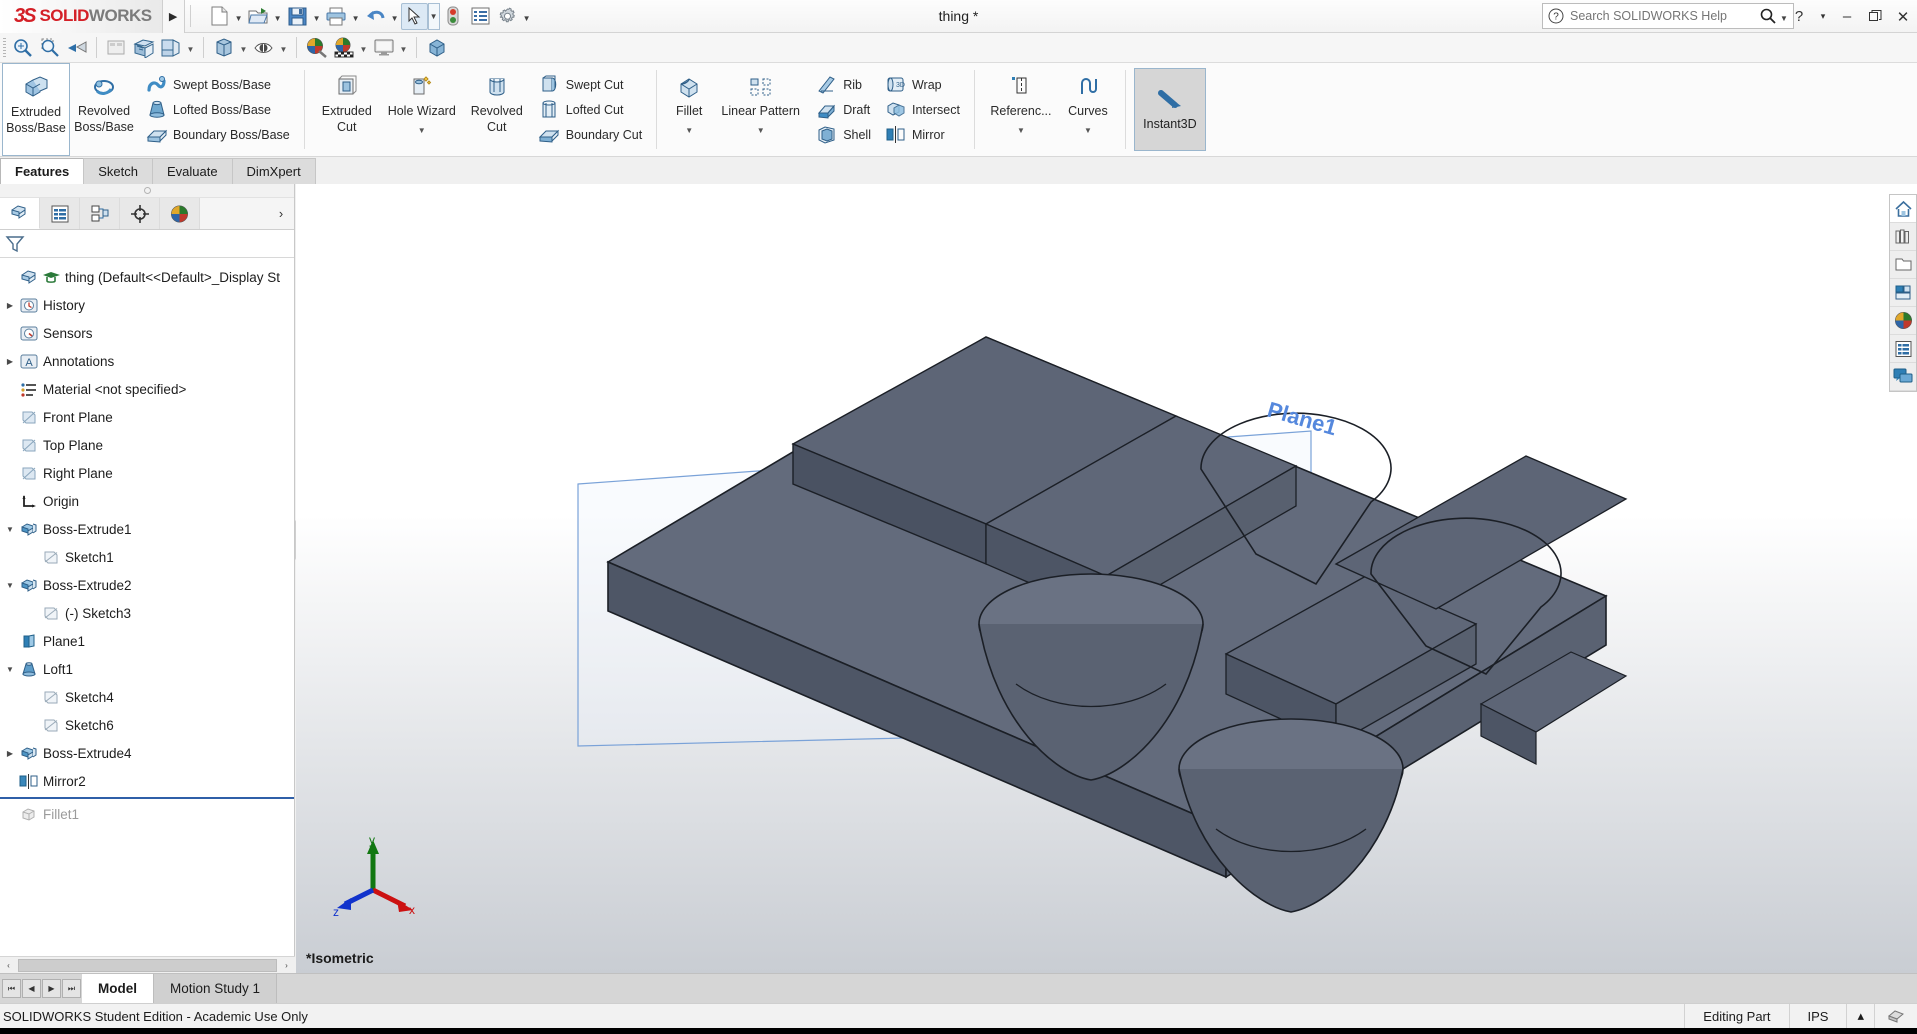 The height and width of the screenshot is (1034, 1917). Describe the element at coordinates (1768, 16) in the screenshot. I see `search-icon` at that location.